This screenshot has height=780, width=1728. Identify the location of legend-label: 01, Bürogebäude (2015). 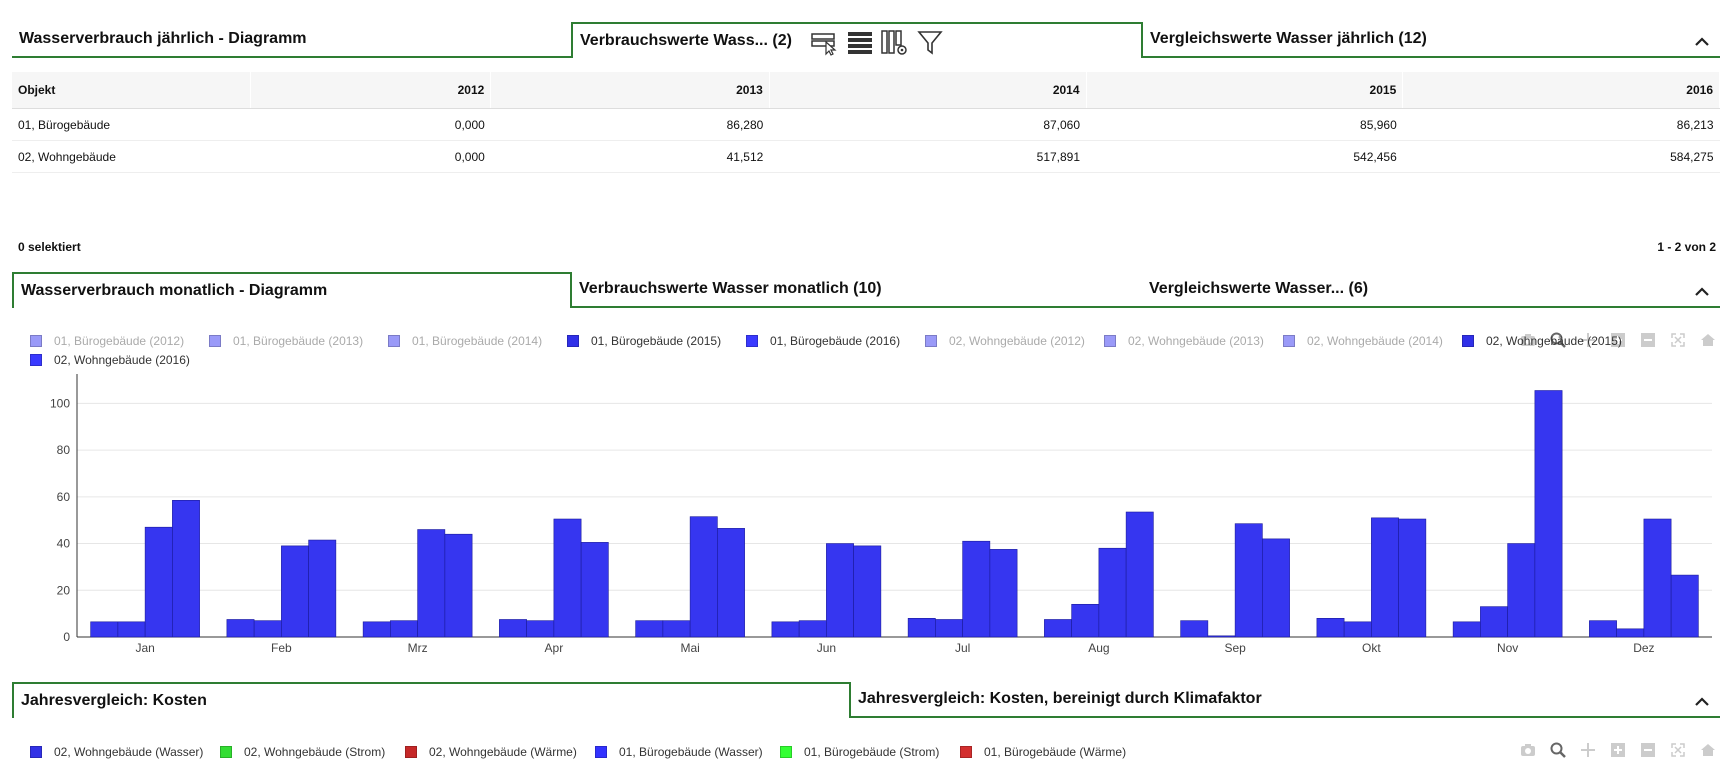
(656, 341).